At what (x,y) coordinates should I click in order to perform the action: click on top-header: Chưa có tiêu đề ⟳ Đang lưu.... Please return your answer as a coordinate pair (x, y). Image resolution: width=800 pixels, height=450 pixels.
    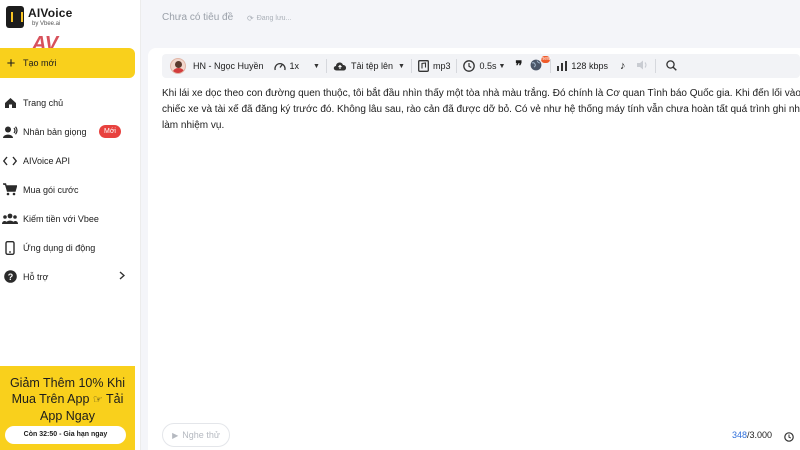
    Looking at the image, I should click on (470, 20).